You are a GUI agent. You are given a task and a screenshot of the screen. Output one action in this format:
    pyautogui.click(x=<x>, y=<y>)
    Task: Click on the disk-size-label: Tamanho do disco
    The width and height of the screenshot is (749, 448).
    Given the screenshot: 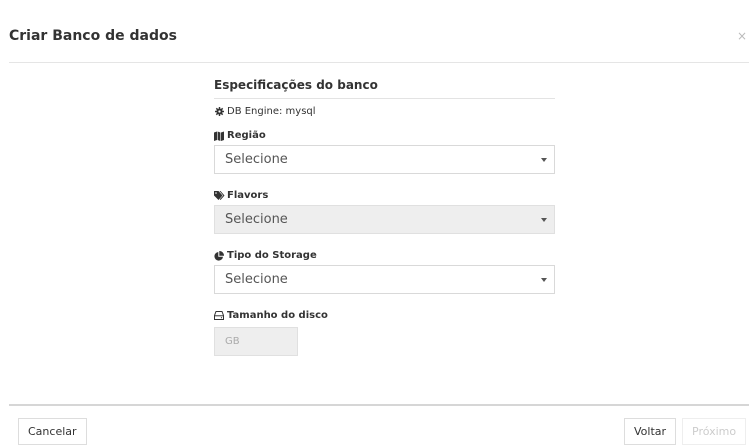 What is the action you would take?
    pyautogui.click(x=384, y=315)
    